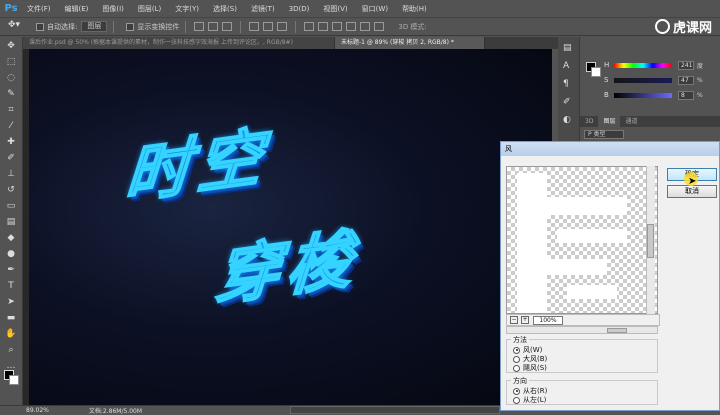 The image size is (720, 415). Describe the element at coordinates (268, 26) in the screenshot. I see `align-hcenter-icon` at that location.